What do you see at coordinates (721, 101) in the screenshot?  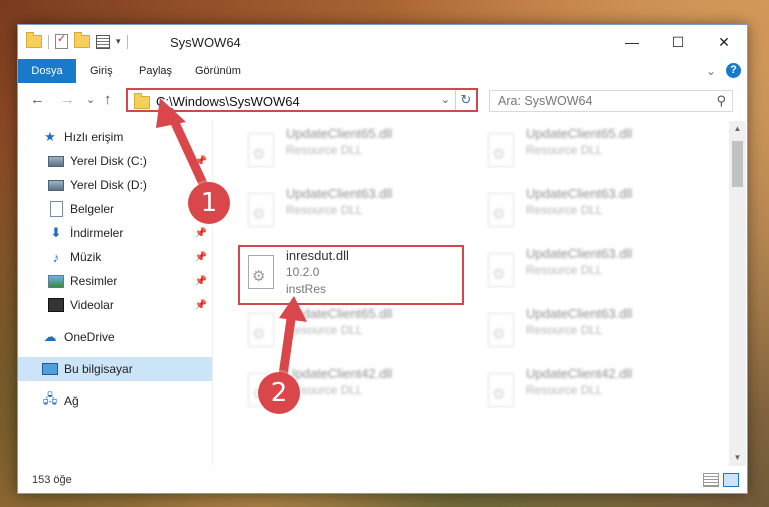 I see `search-icon: ⚲` at bounding box center [721, 101].